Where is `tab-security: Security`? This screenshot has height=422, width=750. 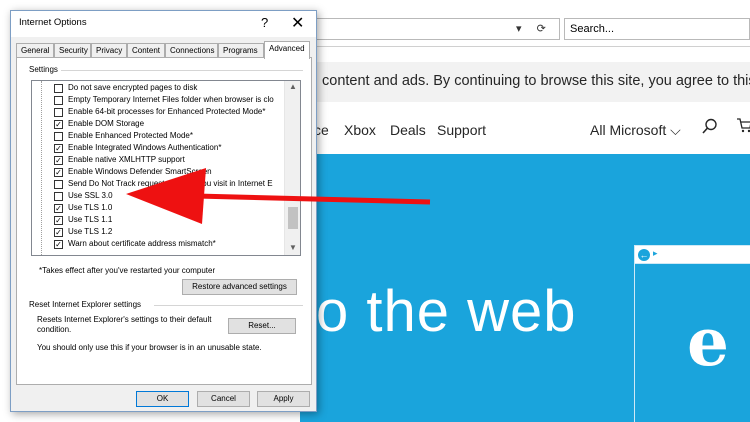
tab-security: Security is located at coordinates (72, 50).